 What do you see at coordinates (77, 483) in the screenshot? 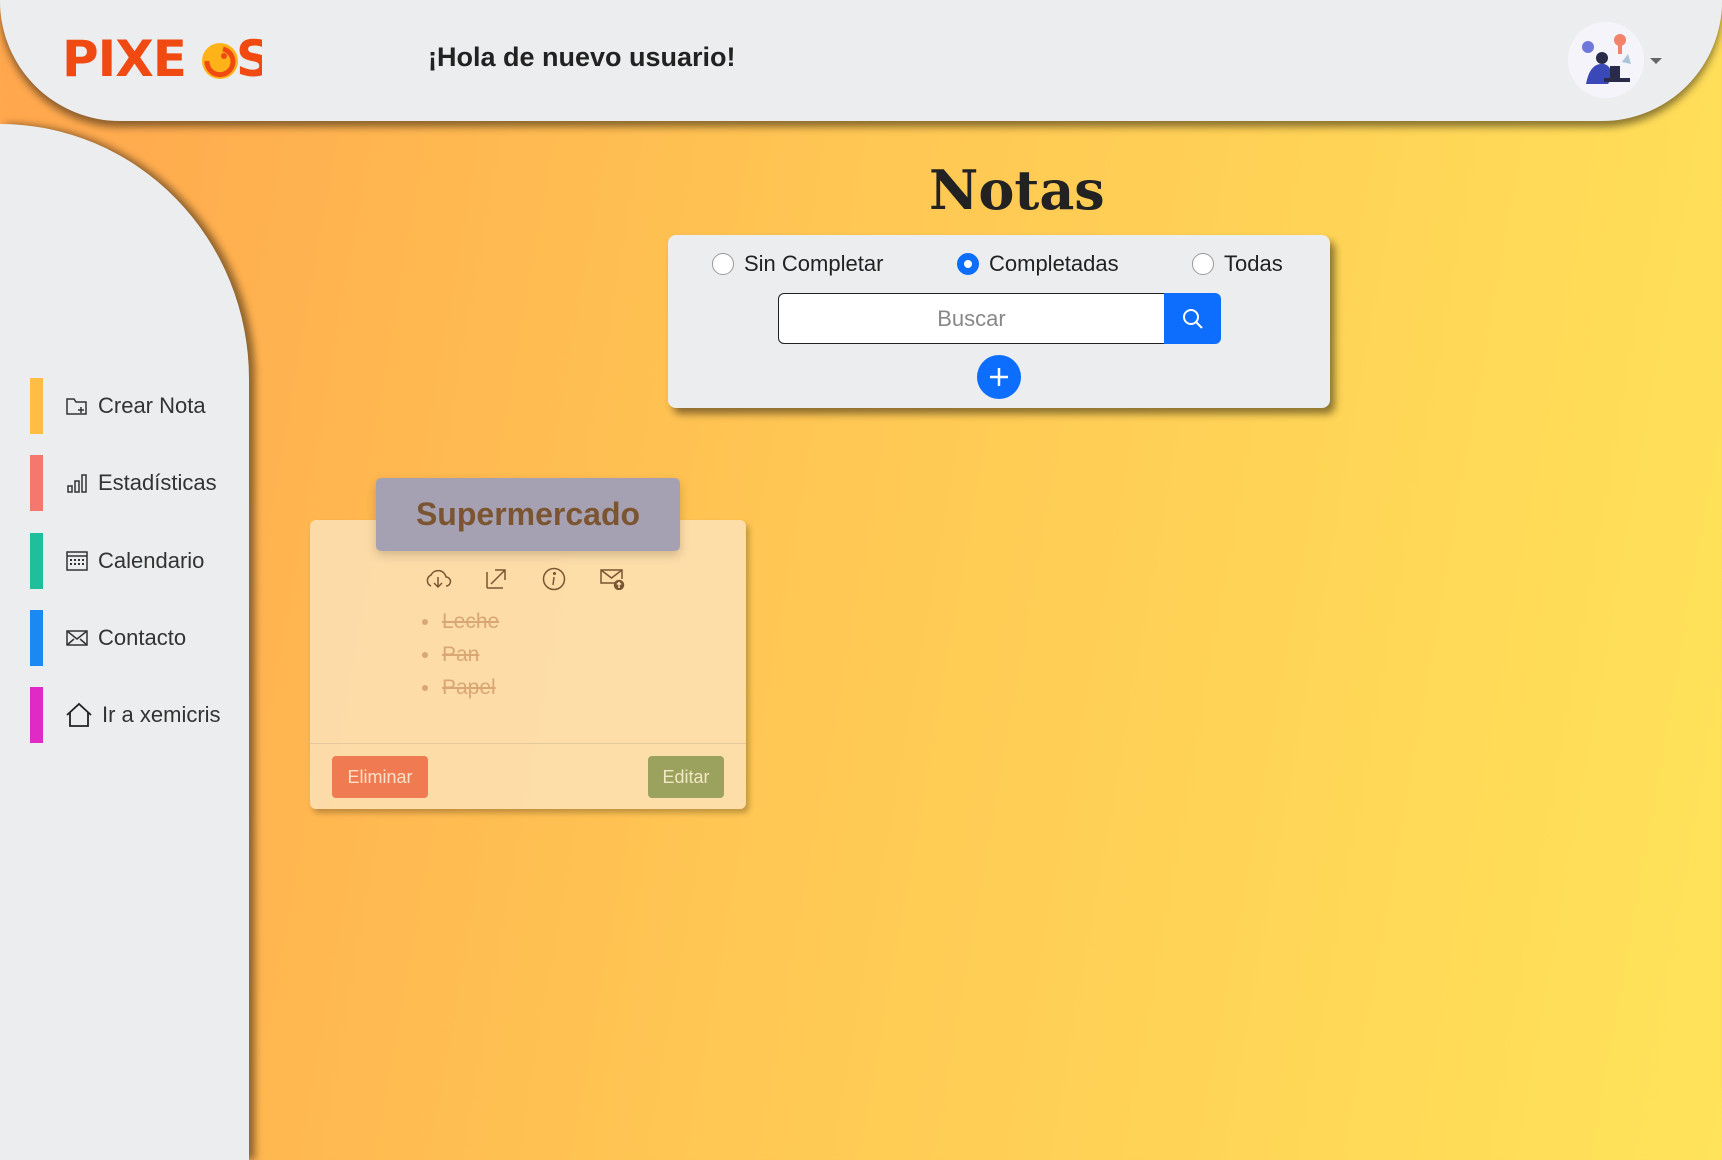
I see `bar-chart-icon` at bounding box center [77, 483].